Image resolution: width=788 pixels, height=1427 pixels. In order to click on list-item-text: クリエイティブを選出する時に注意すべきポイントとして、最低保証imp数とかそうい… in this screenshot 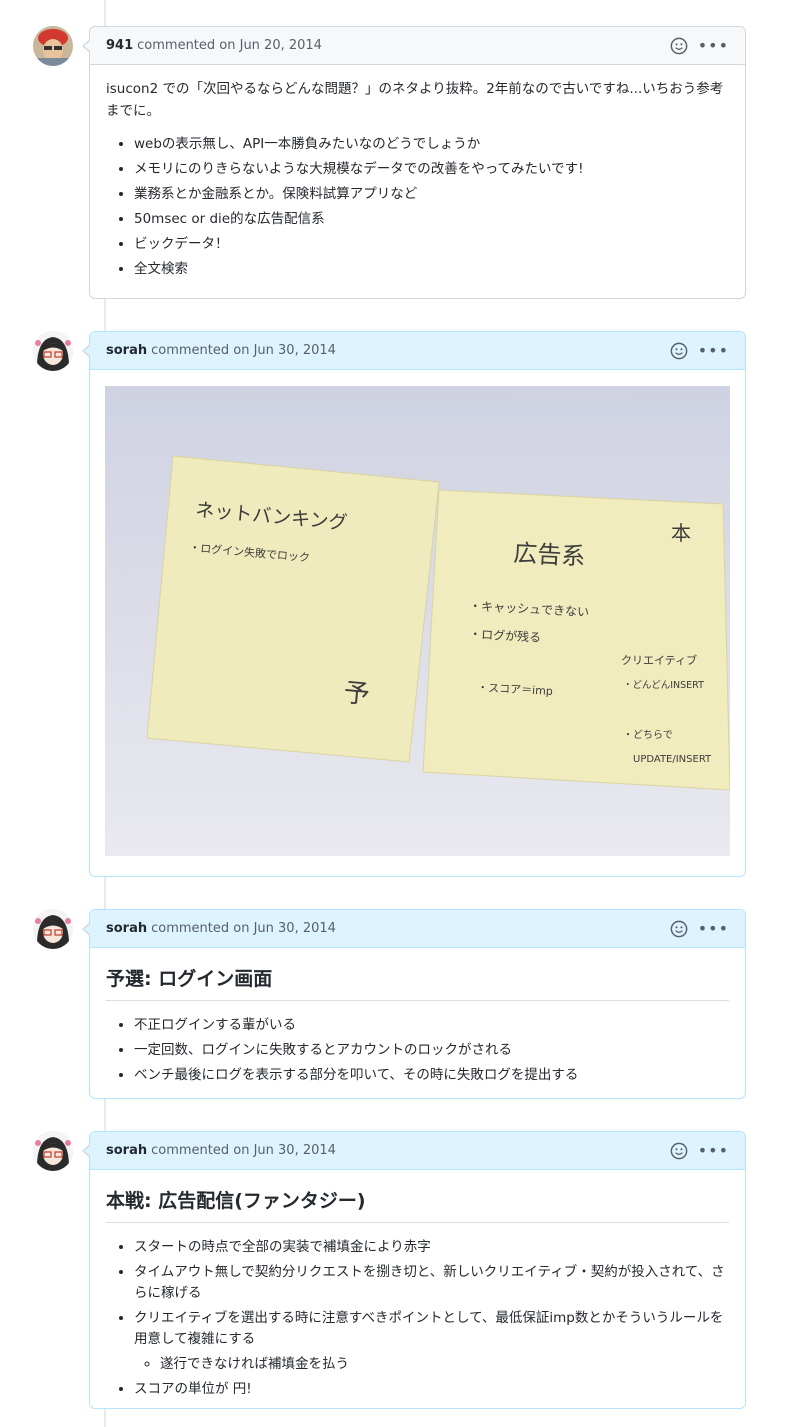, I will do `click(429, 1329)`.